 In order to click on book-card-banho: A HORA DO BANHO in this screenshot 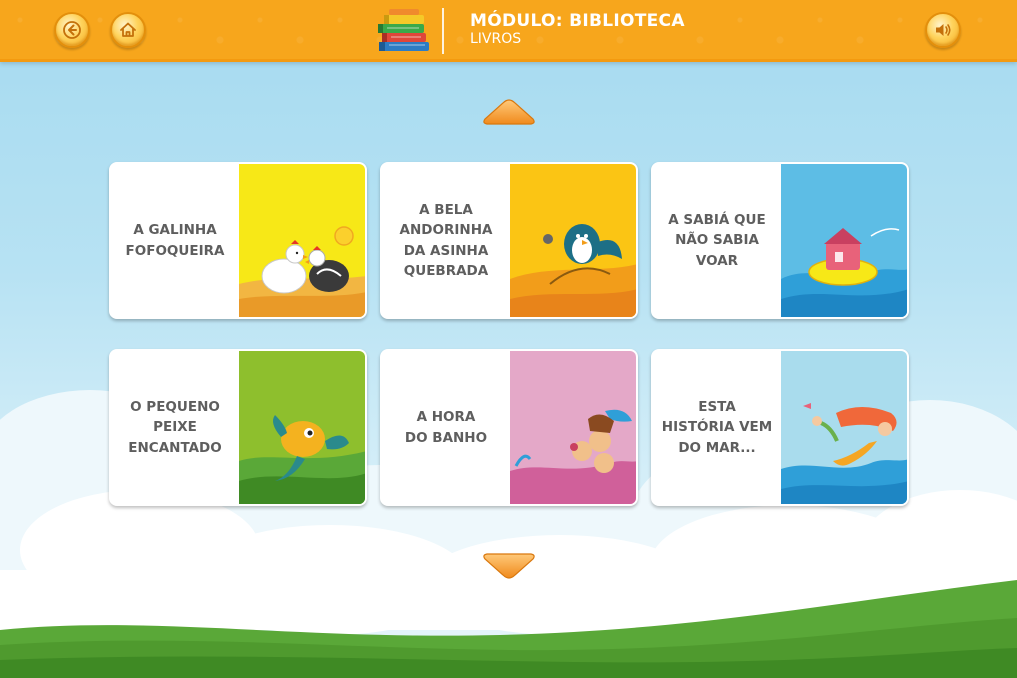, I will do `click(509, 427)`.